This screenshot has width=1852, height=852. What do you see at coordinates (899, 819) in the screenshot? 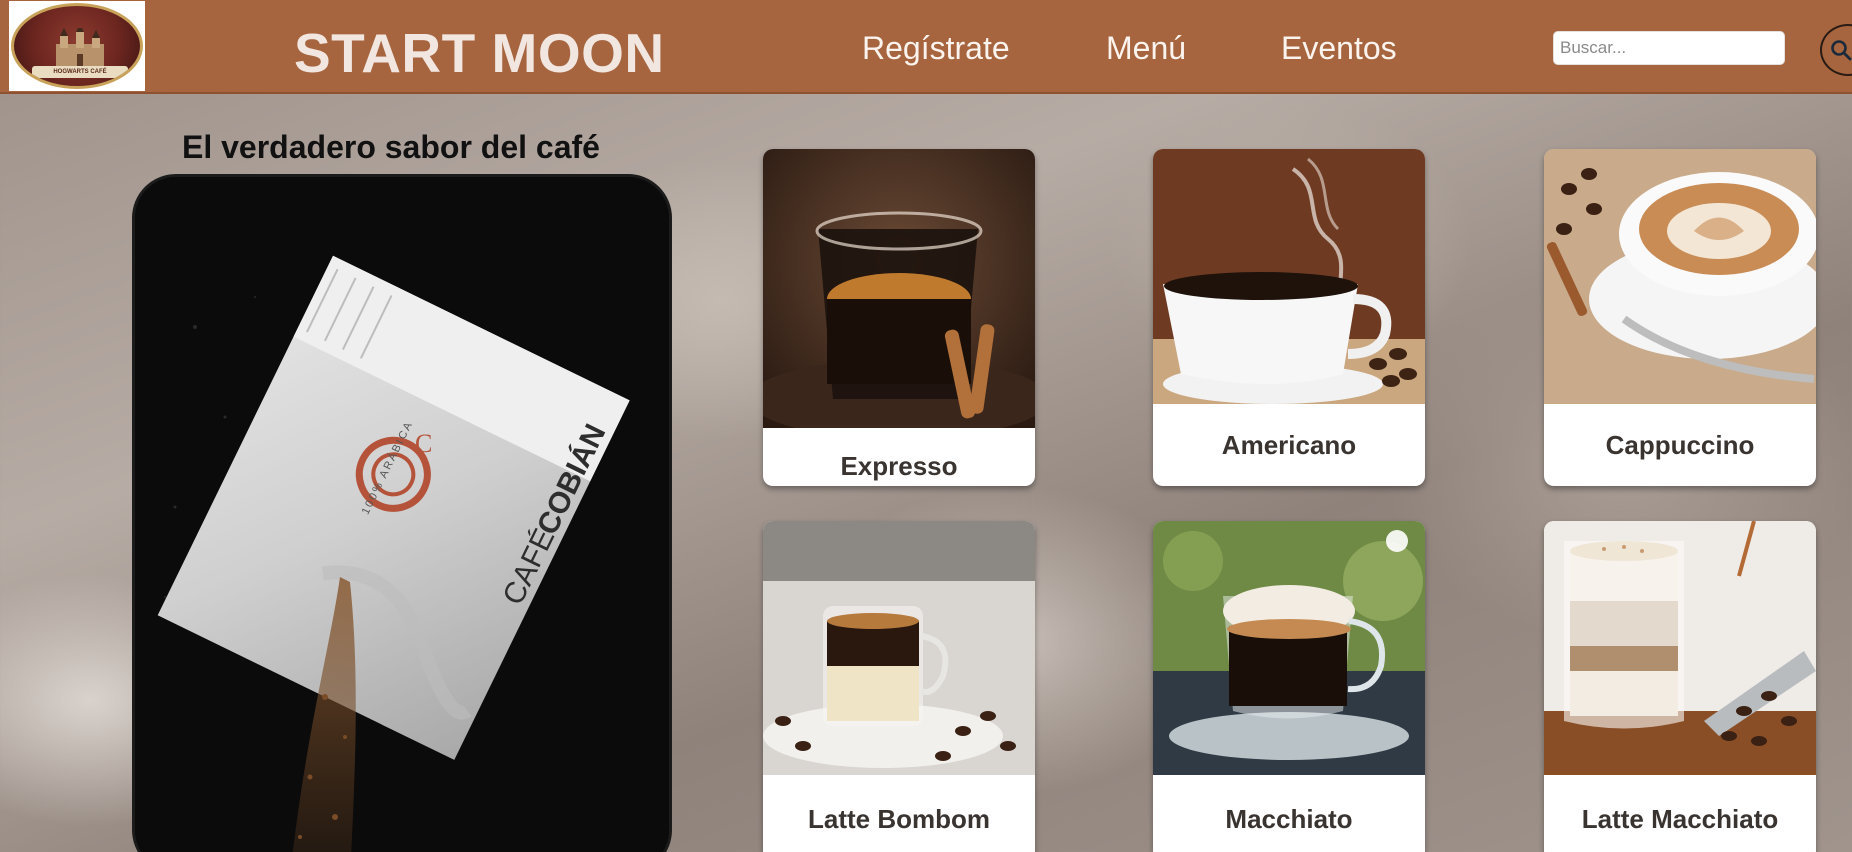
I see `product-name: Latte Bombom` at bounding box center [899, 819].